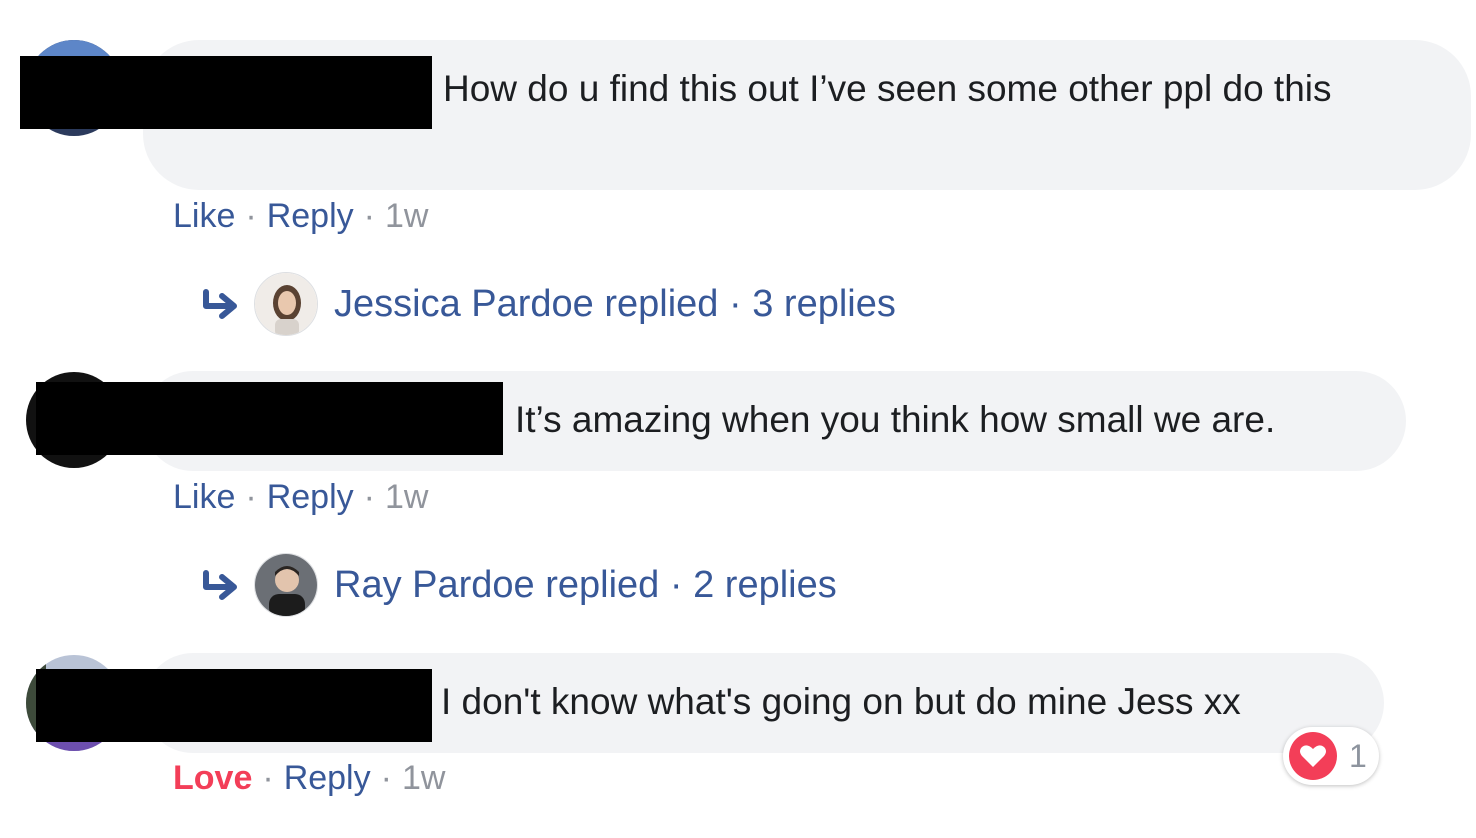 Image resolution: width=1476 pixels, height=838 pixels. Describe the element at coordinates (765, 585) in the screenshot. I see `reply-count: 2 replies` at that location.